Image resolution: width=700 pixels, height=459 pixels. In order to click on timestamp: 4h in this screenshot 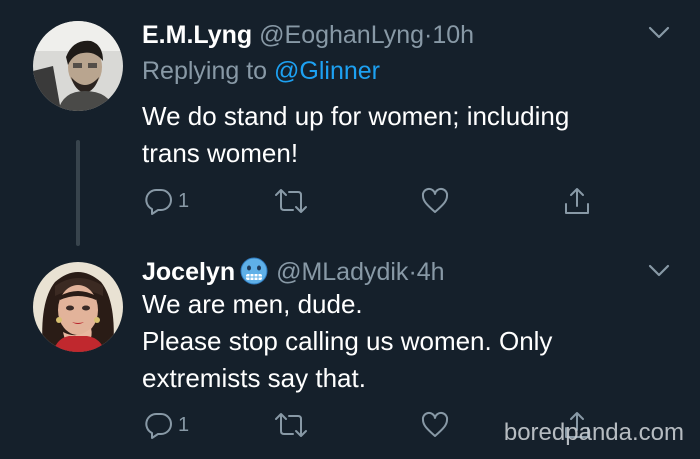, I will do `click(431, 272)`.